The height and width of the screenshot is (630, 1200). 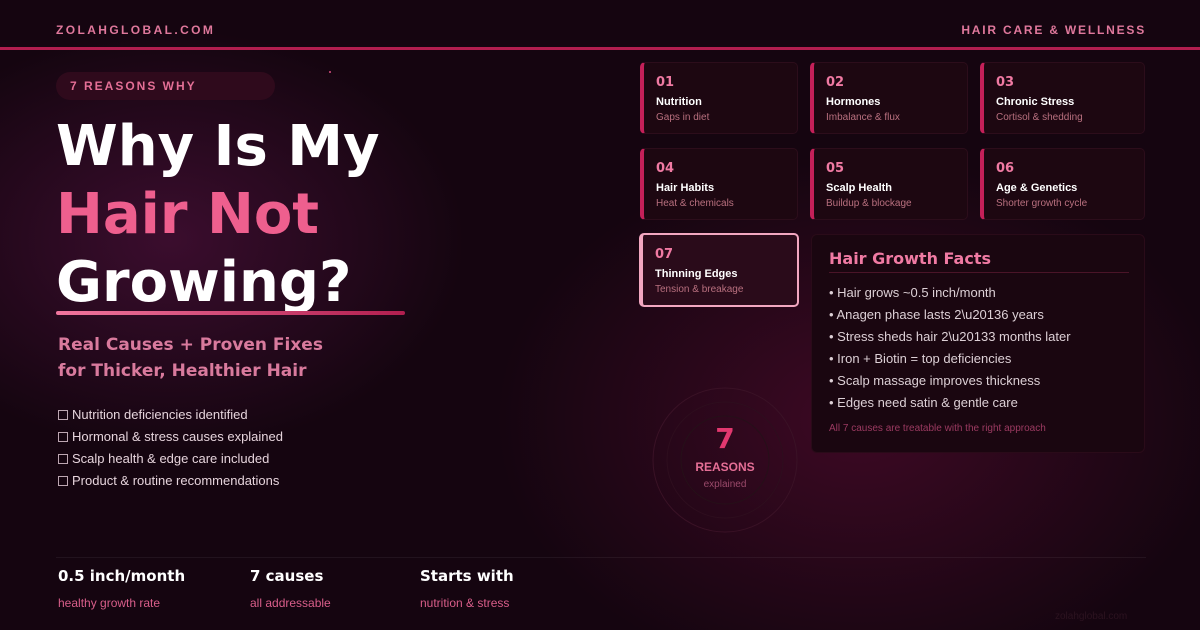 I want to click on feature-item: Nutrition deficiencies identified, so click(x=170, y=415).